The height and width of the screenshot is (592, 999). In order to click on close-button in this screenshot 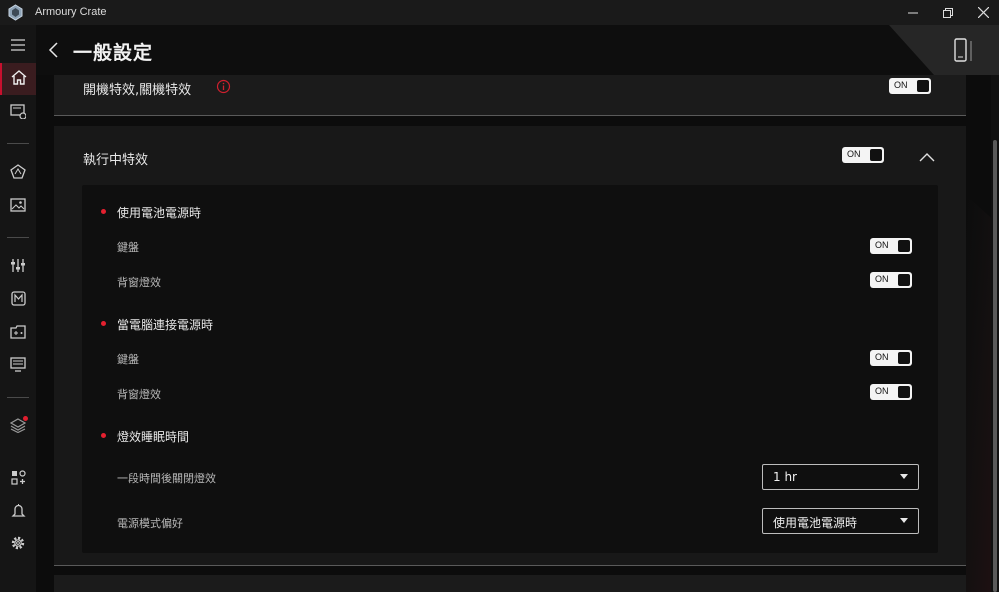, I will do `click(982, 12)`.